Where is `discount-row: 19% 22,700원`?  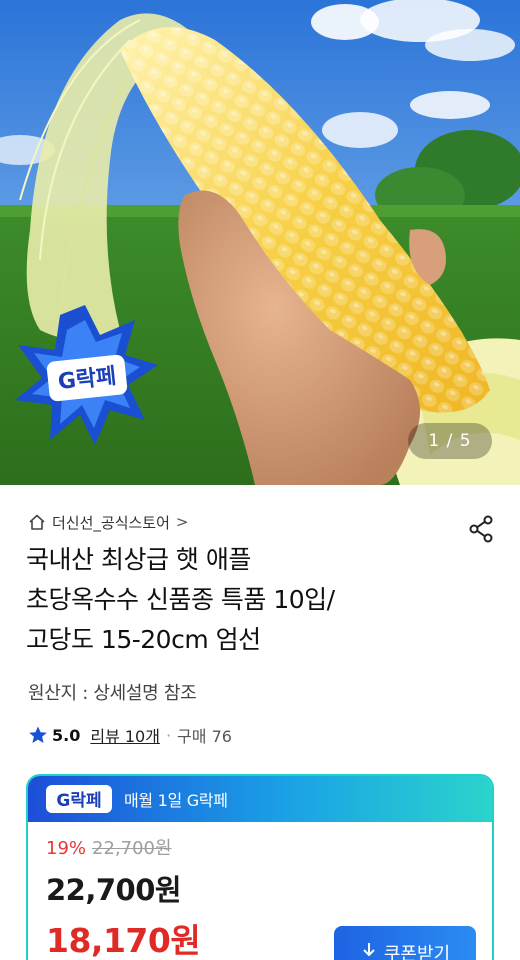 discount-row: 19% 22,700원 is located at coordinates (109, 847).